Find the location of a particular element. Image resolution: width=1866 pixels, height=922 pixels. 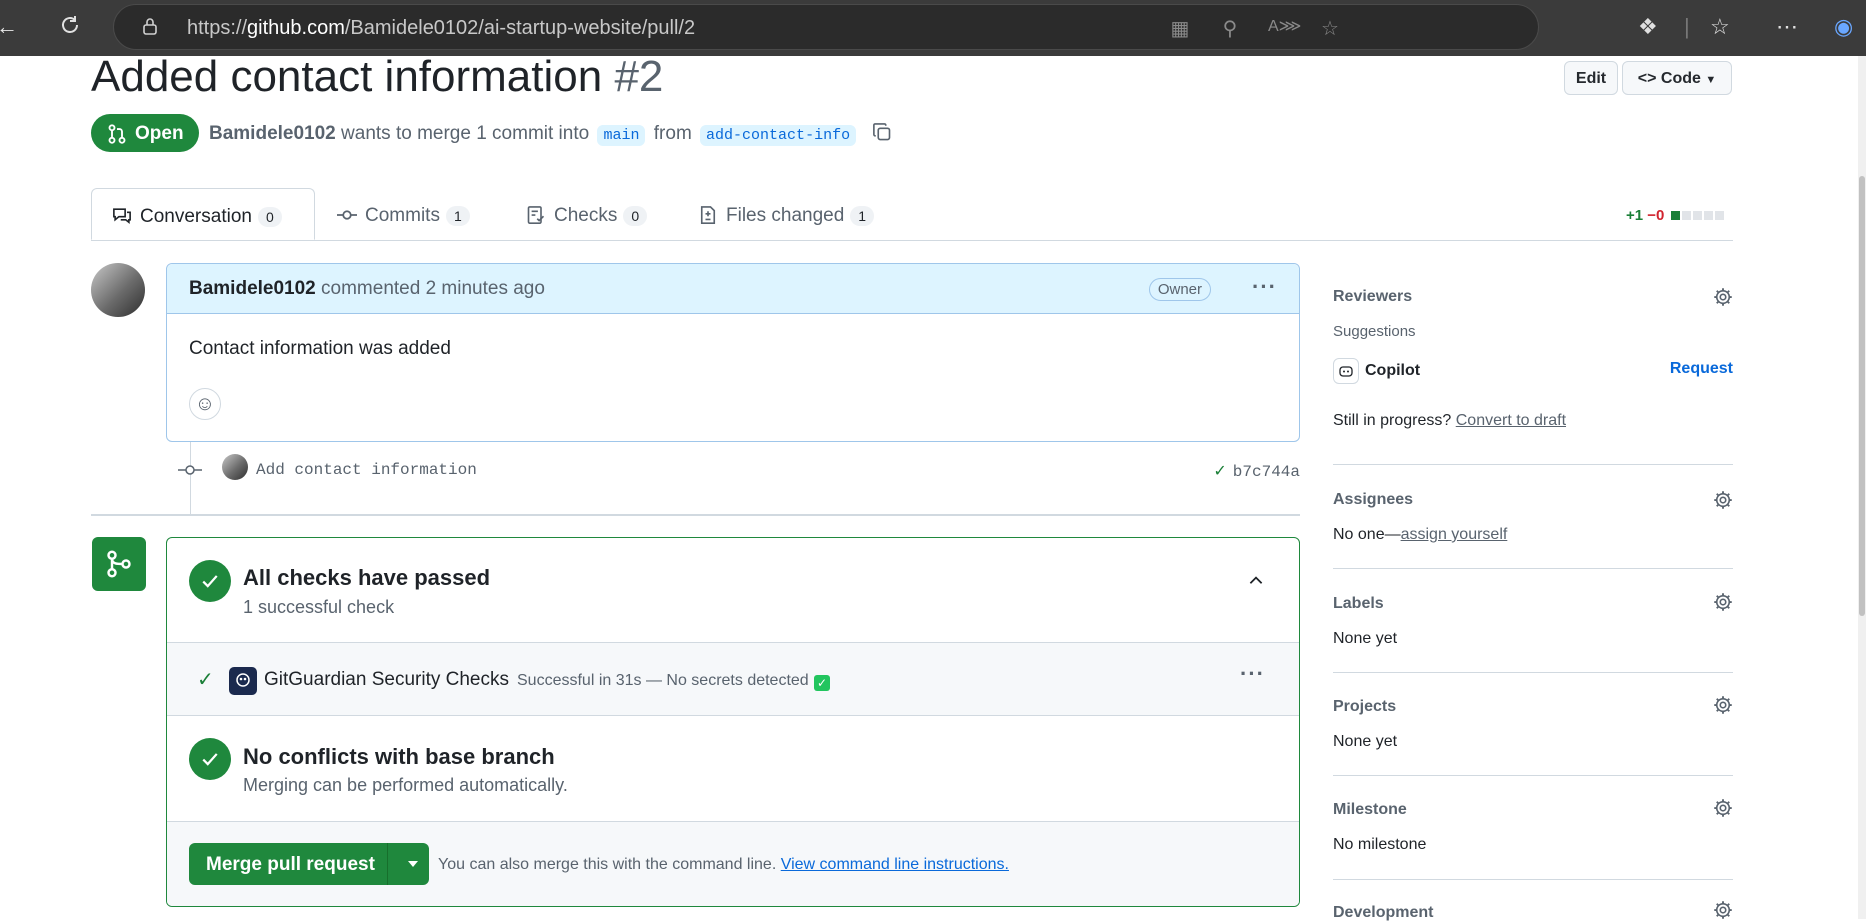

avatar is located at coordinates (118, 290).